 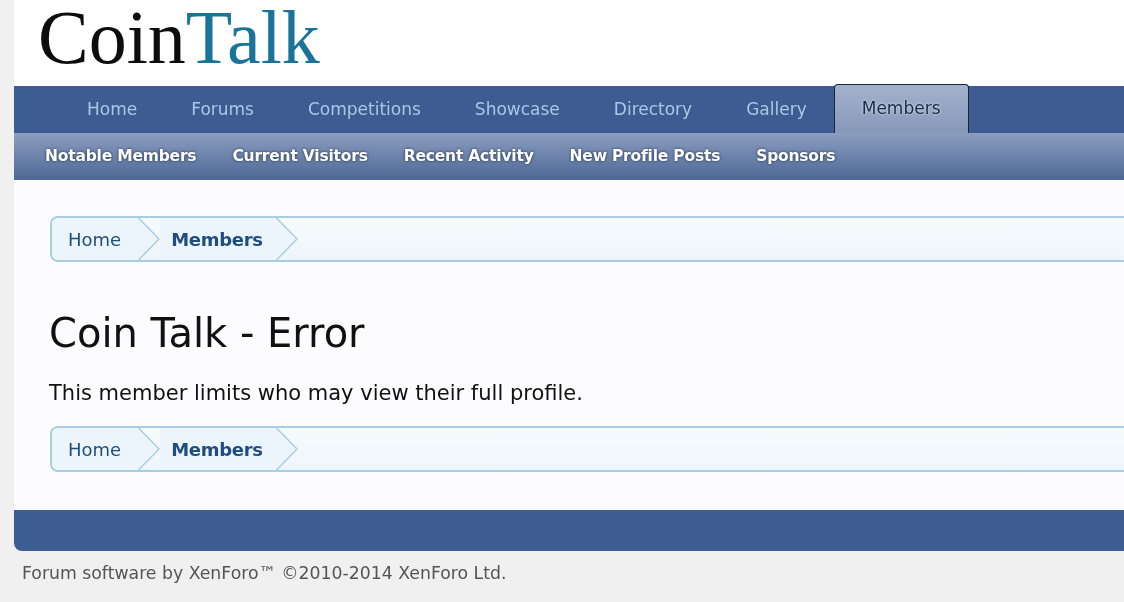 I want to click on nav-tab: Home, so click(x=112, y=109).